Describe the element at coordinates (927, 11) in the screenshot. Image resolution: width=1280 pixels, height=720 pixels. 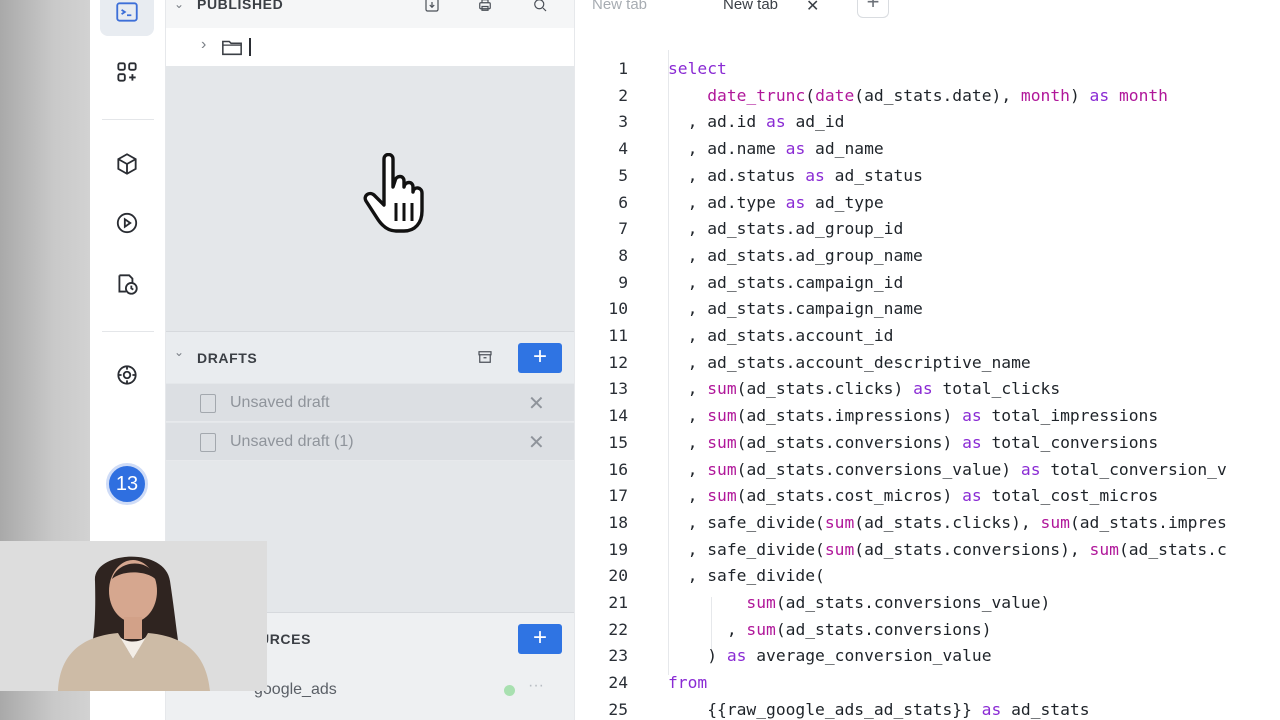
I see `tab-bar: New tab New tab ✕ +` at that location.